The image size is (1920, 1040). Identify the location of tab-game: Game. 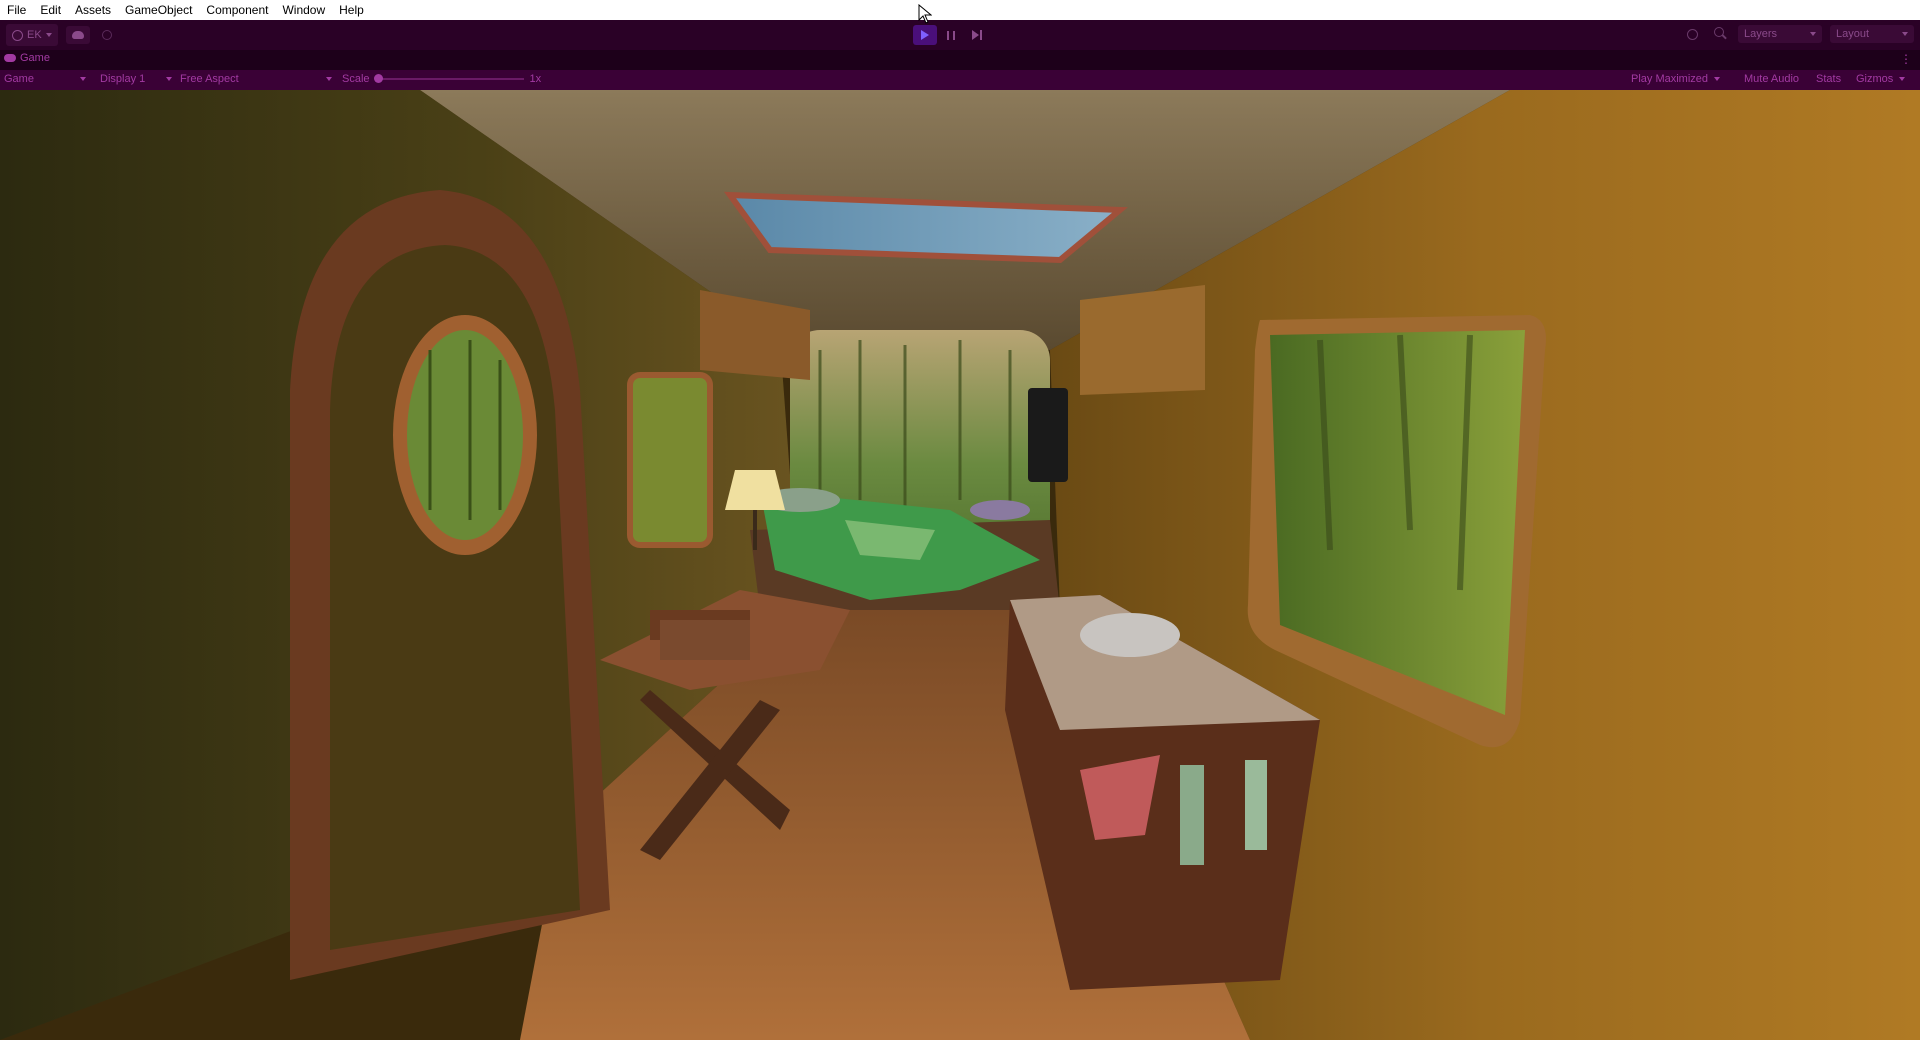
(27, 58).